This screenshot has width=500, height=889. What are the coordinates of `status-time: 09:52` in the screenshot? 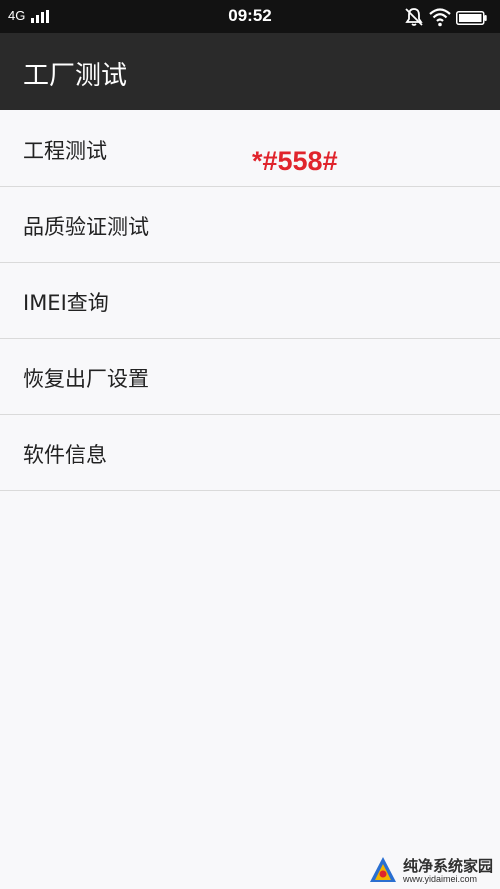 It's located at (250, 15).